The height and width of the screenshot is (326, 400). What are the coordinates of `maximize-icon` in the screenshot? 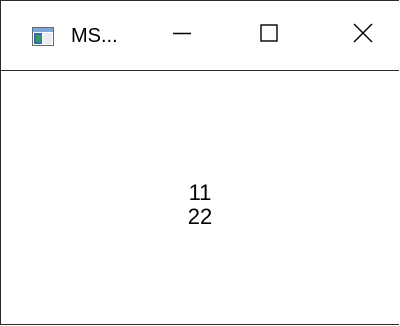 It's located at (269, 35).